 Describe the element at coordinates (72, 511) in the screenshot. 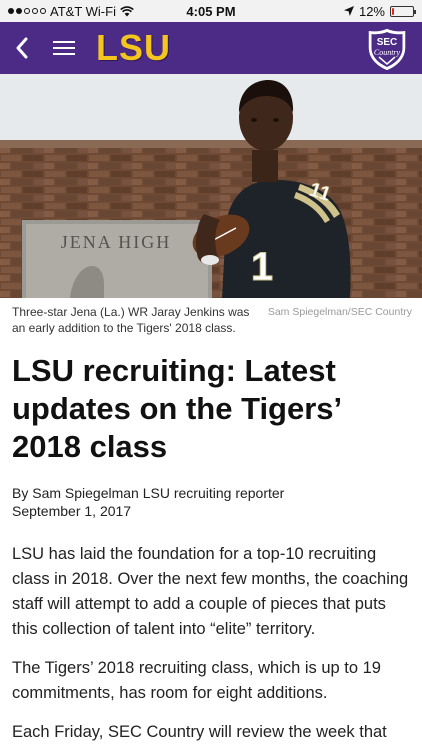

I see `publish-date: September 1, 2017` at that location.